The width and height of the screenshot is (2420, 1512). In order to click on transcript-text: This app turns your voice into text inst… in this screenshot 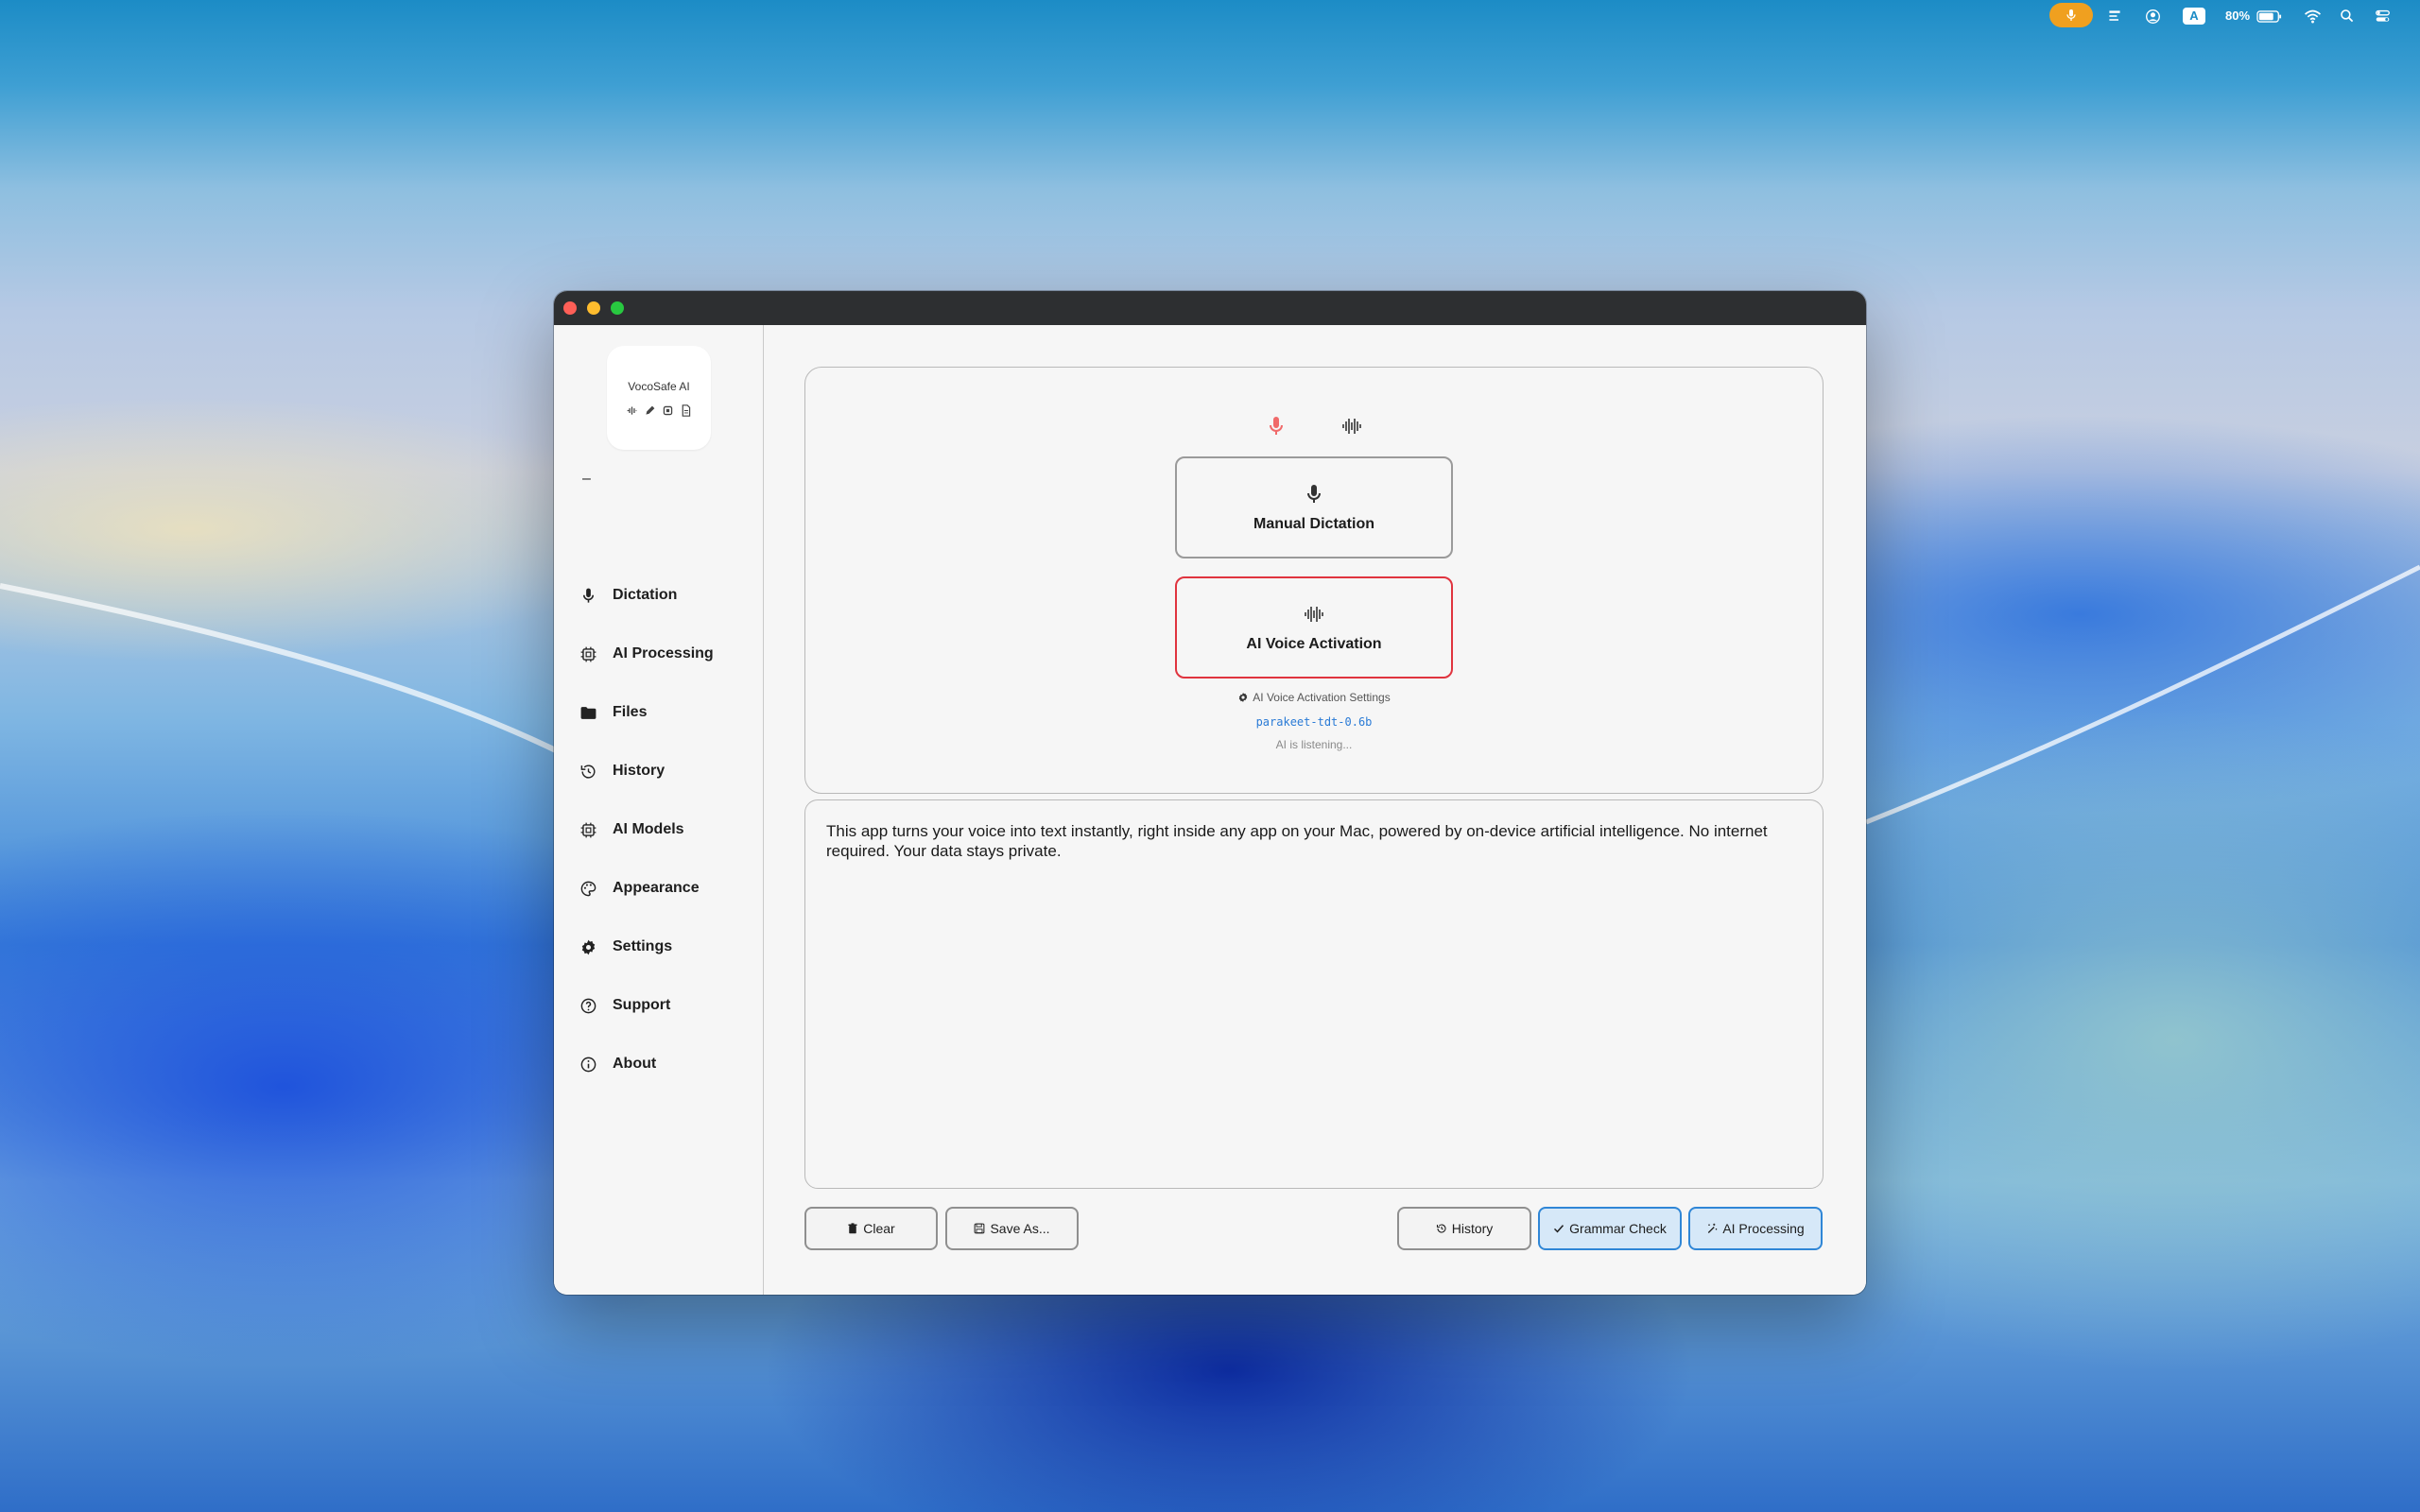, I will do `click(1313, 841)`.